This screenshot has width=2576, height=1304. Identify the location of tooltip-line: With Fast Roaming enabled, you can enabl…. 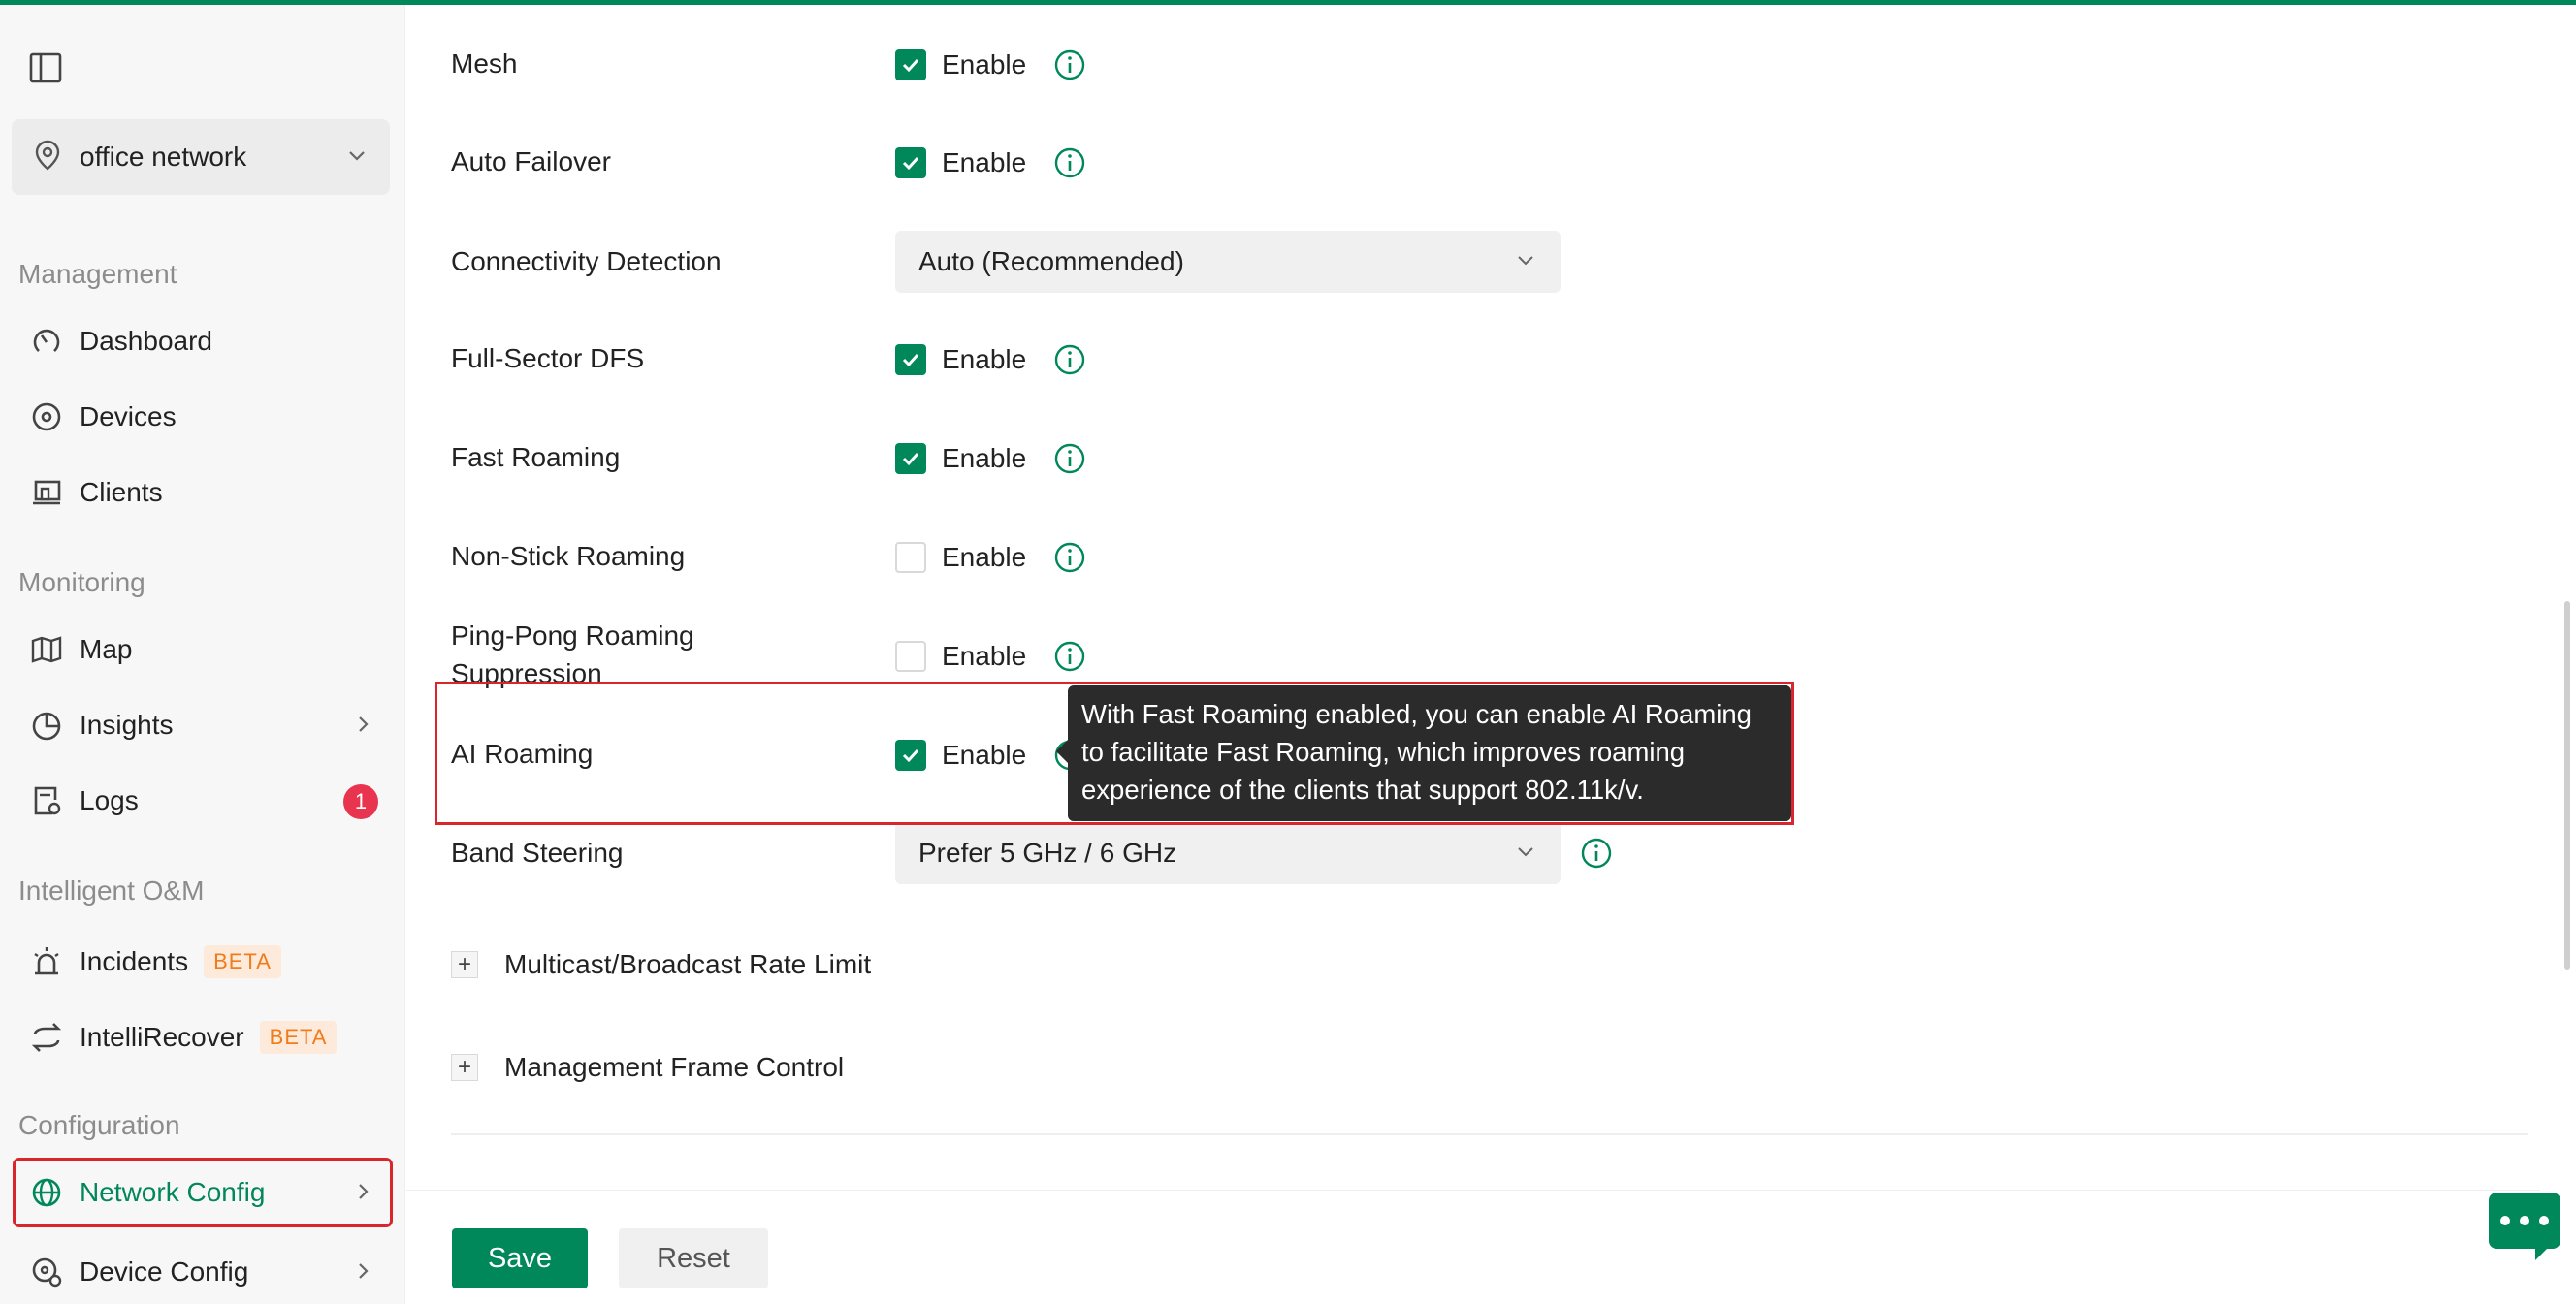
(1416, 714).